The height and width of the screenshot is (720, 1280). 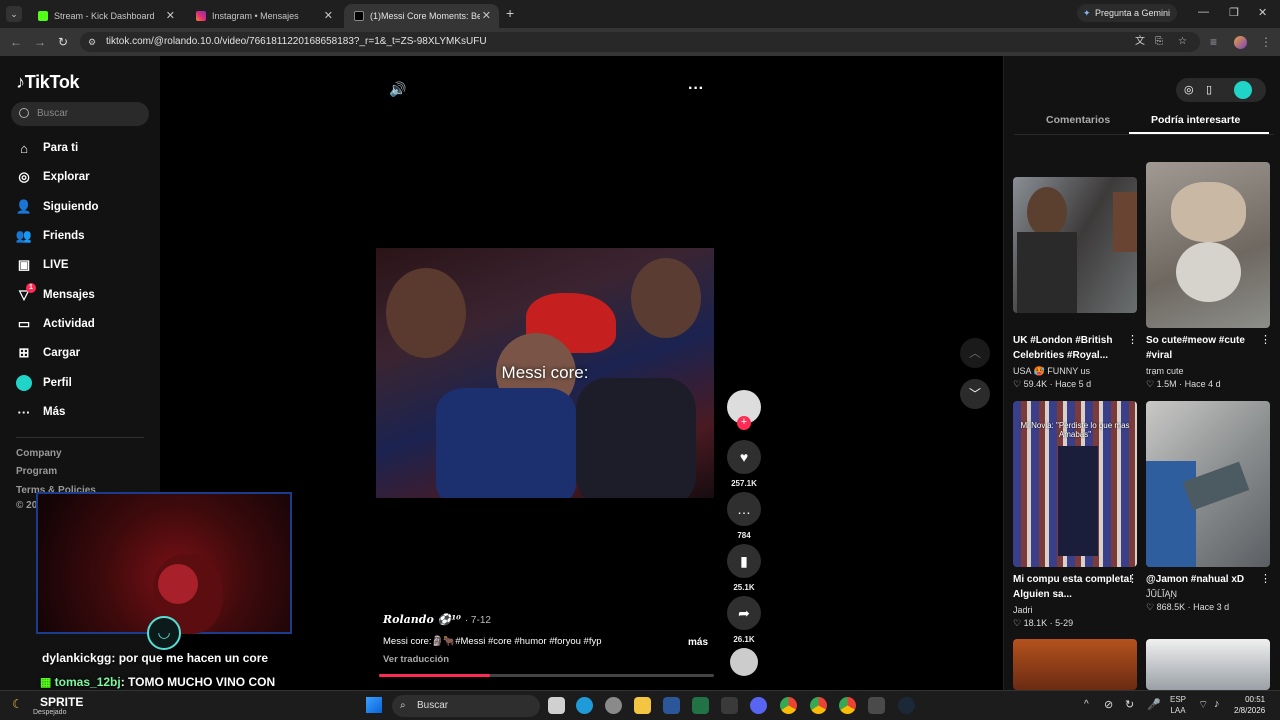 What do you see at coordinates (1209, 89) in the screenshot?
I see `device-icon: ▯` at bounding box center [1209, 89].